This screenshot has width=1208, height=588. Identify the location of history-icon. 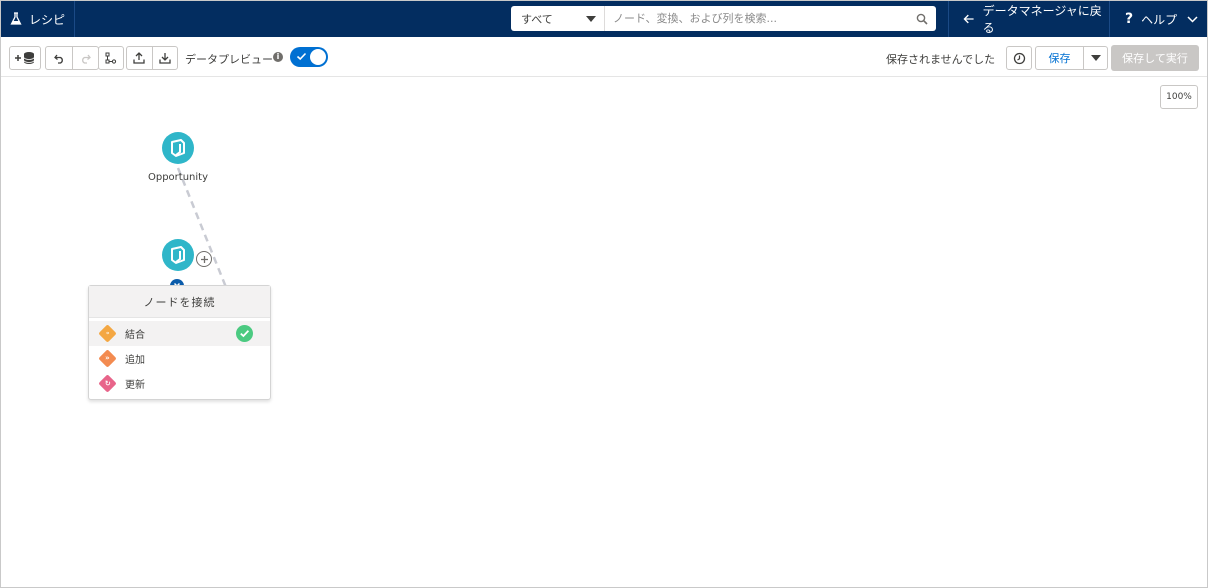
(1019, 58).